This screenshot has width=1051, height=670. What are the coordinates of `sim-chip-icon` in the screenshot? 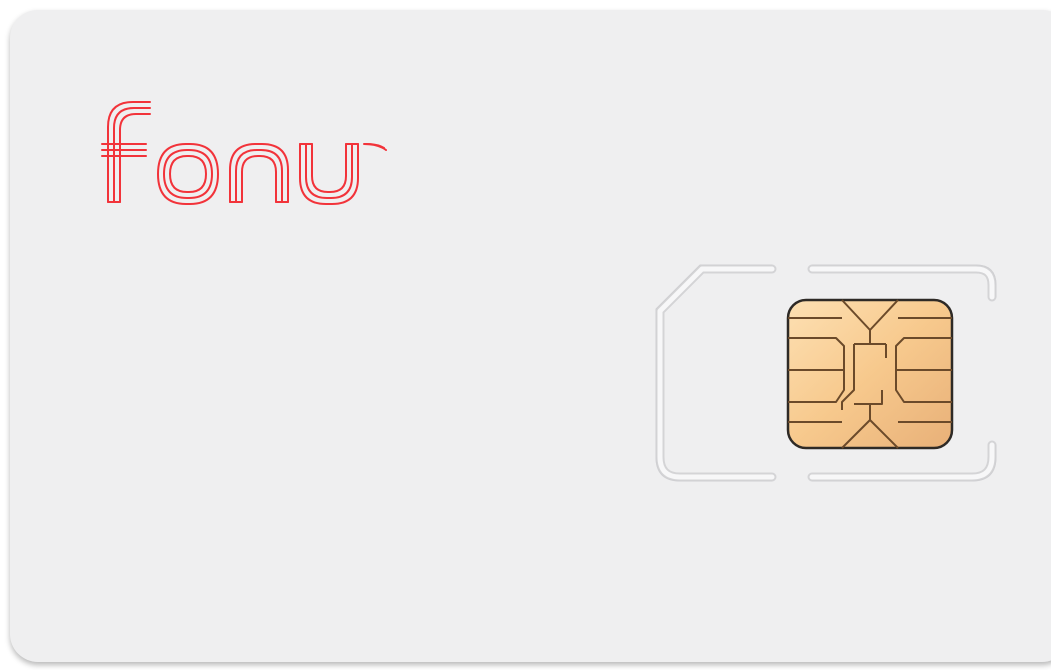 It's located at (870, 374).